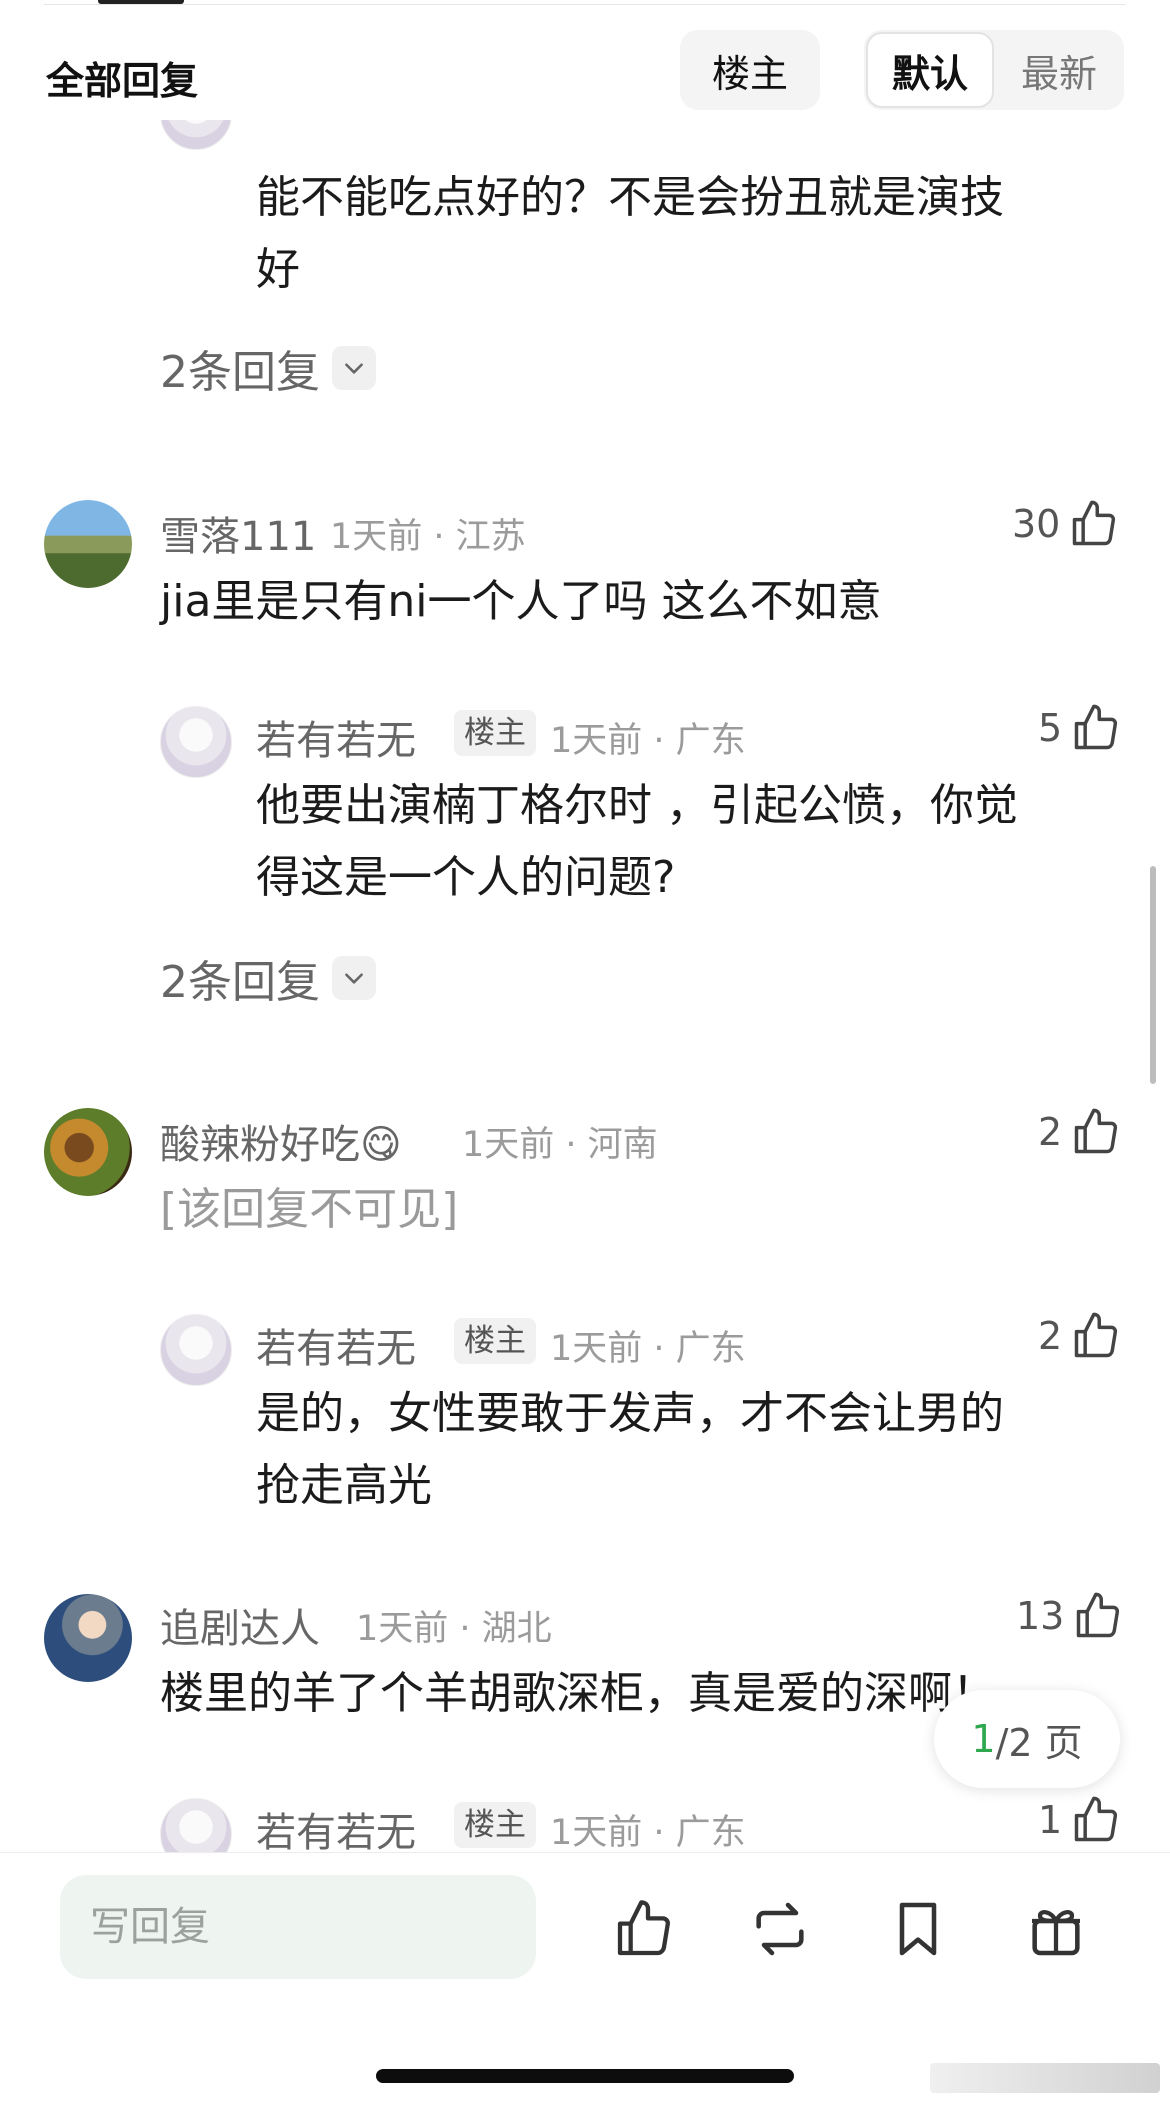 This screenshot has width=1170, height=2112. I want to click on current-page: 1, so click(983, 1739).